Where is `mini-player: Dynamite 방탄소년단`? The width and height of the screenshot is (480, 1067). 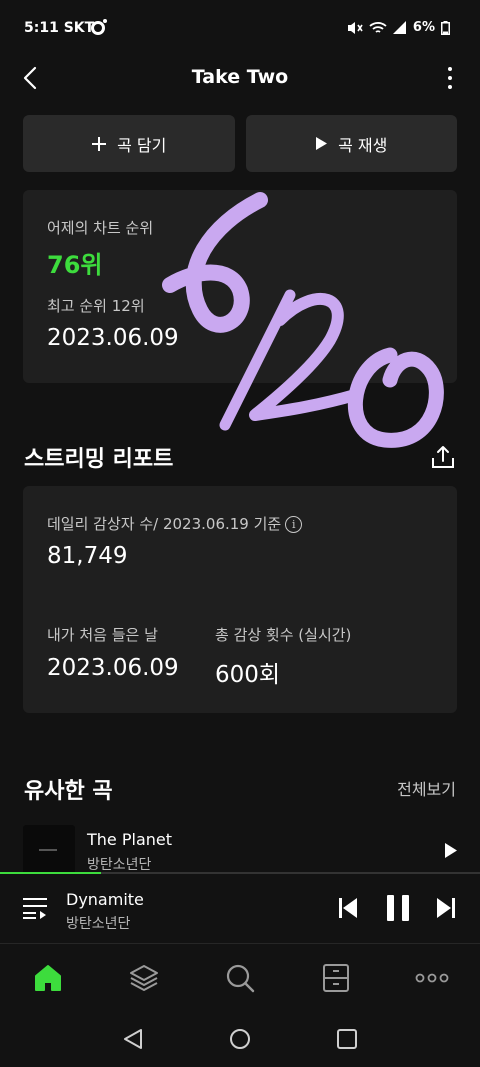
mini-player: Dynamite 방탄소년단 is located at coordinates (240, 908).